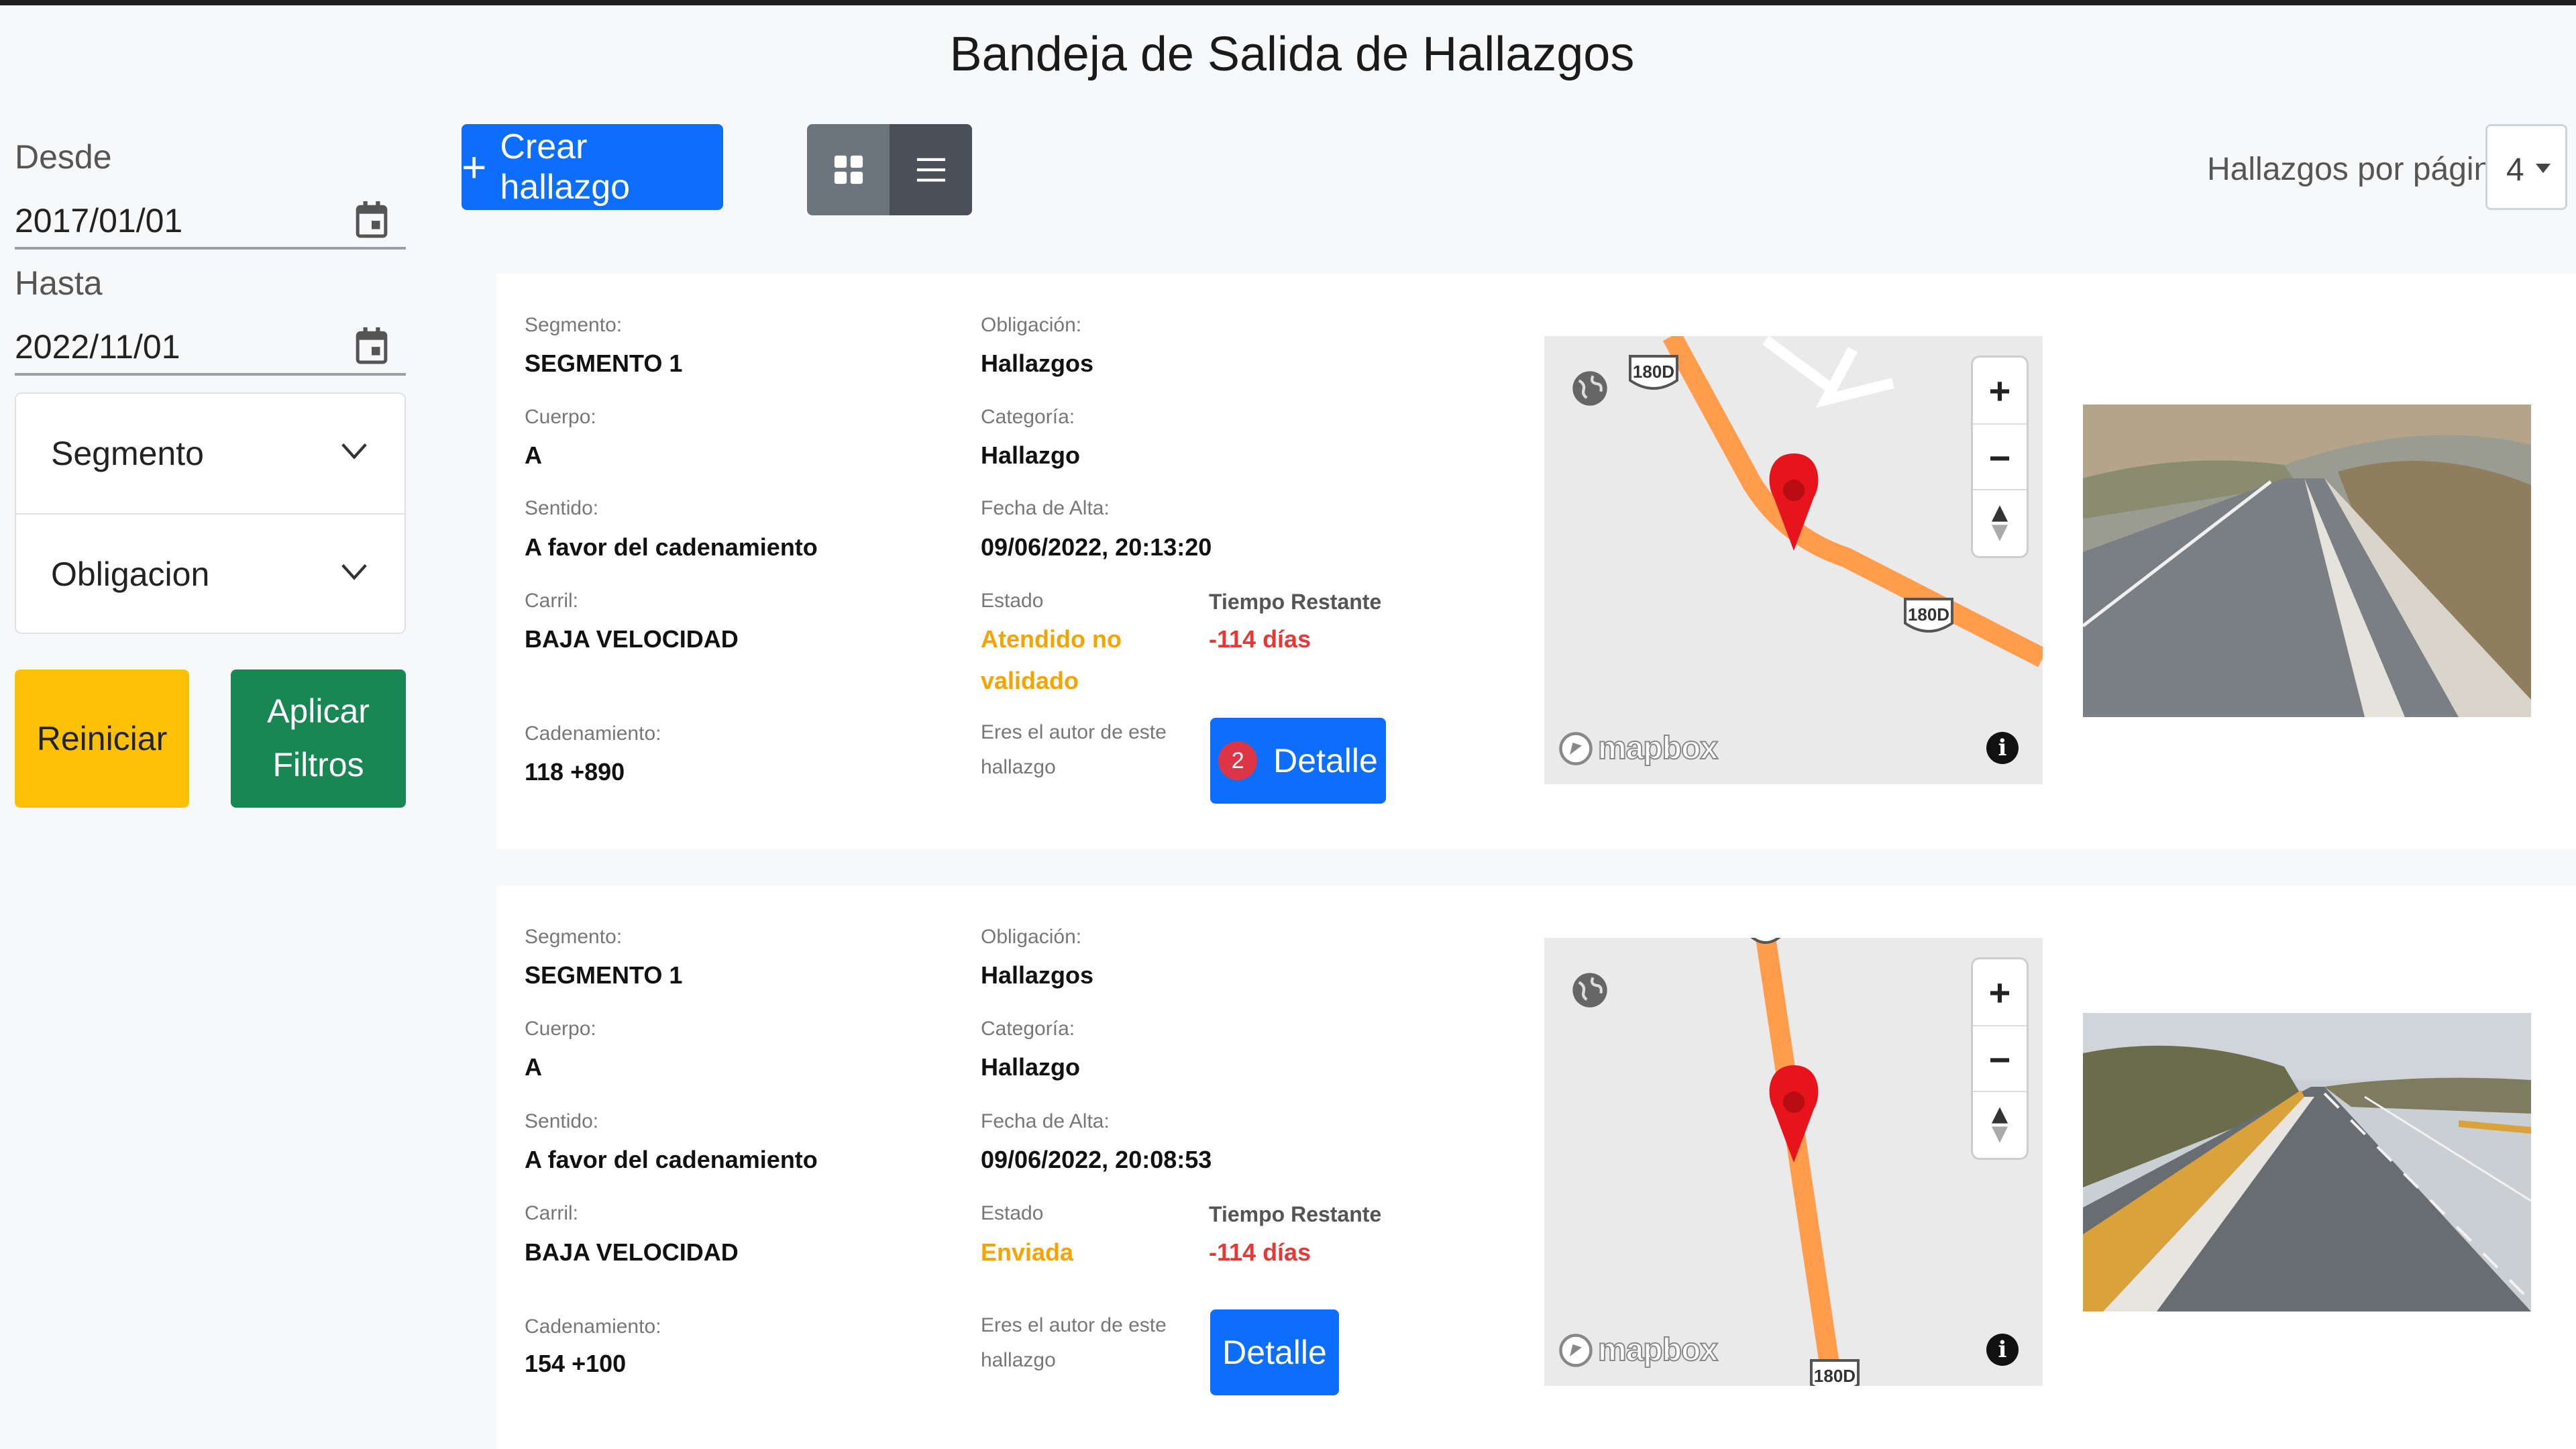 The width and height of the screenshot is (2576, 1449). Describe the element at coordinates (97, 347) in the screenshot. I see `to-date-value: 2022/11/01` at that location.